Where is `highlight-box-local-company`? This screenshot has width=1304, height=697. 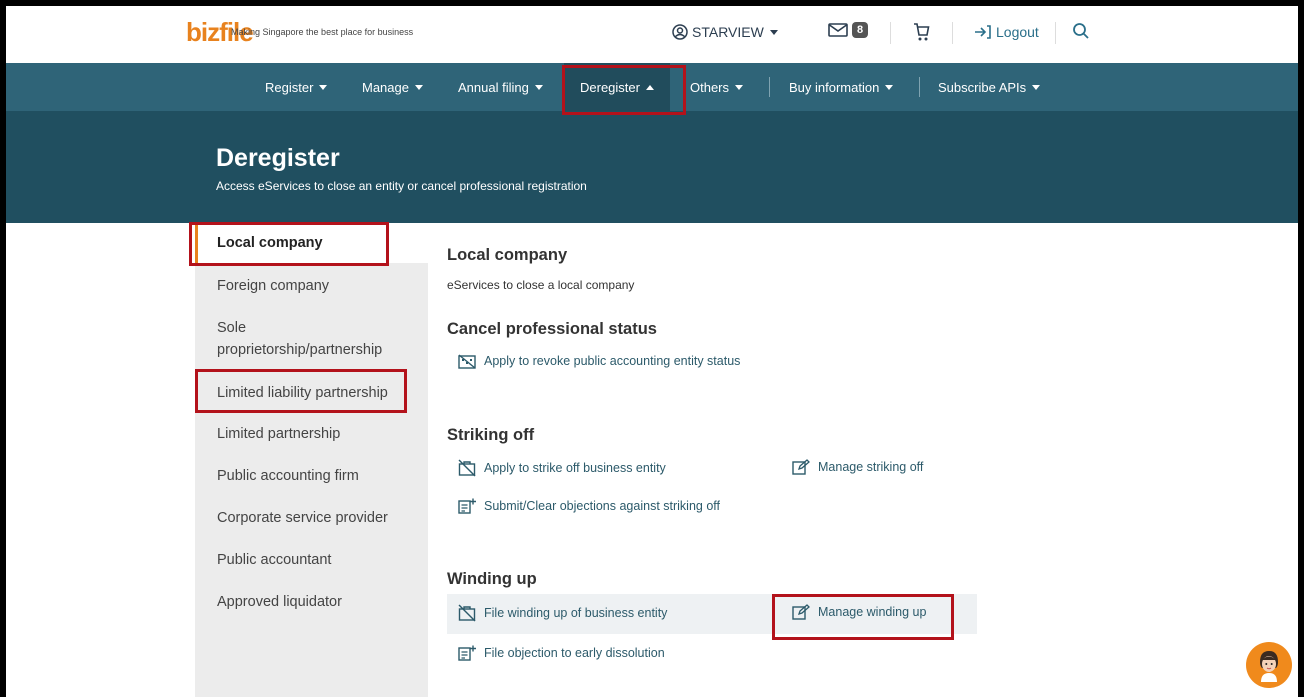 highlight-box-local-company is located at coordinates (289, 244).